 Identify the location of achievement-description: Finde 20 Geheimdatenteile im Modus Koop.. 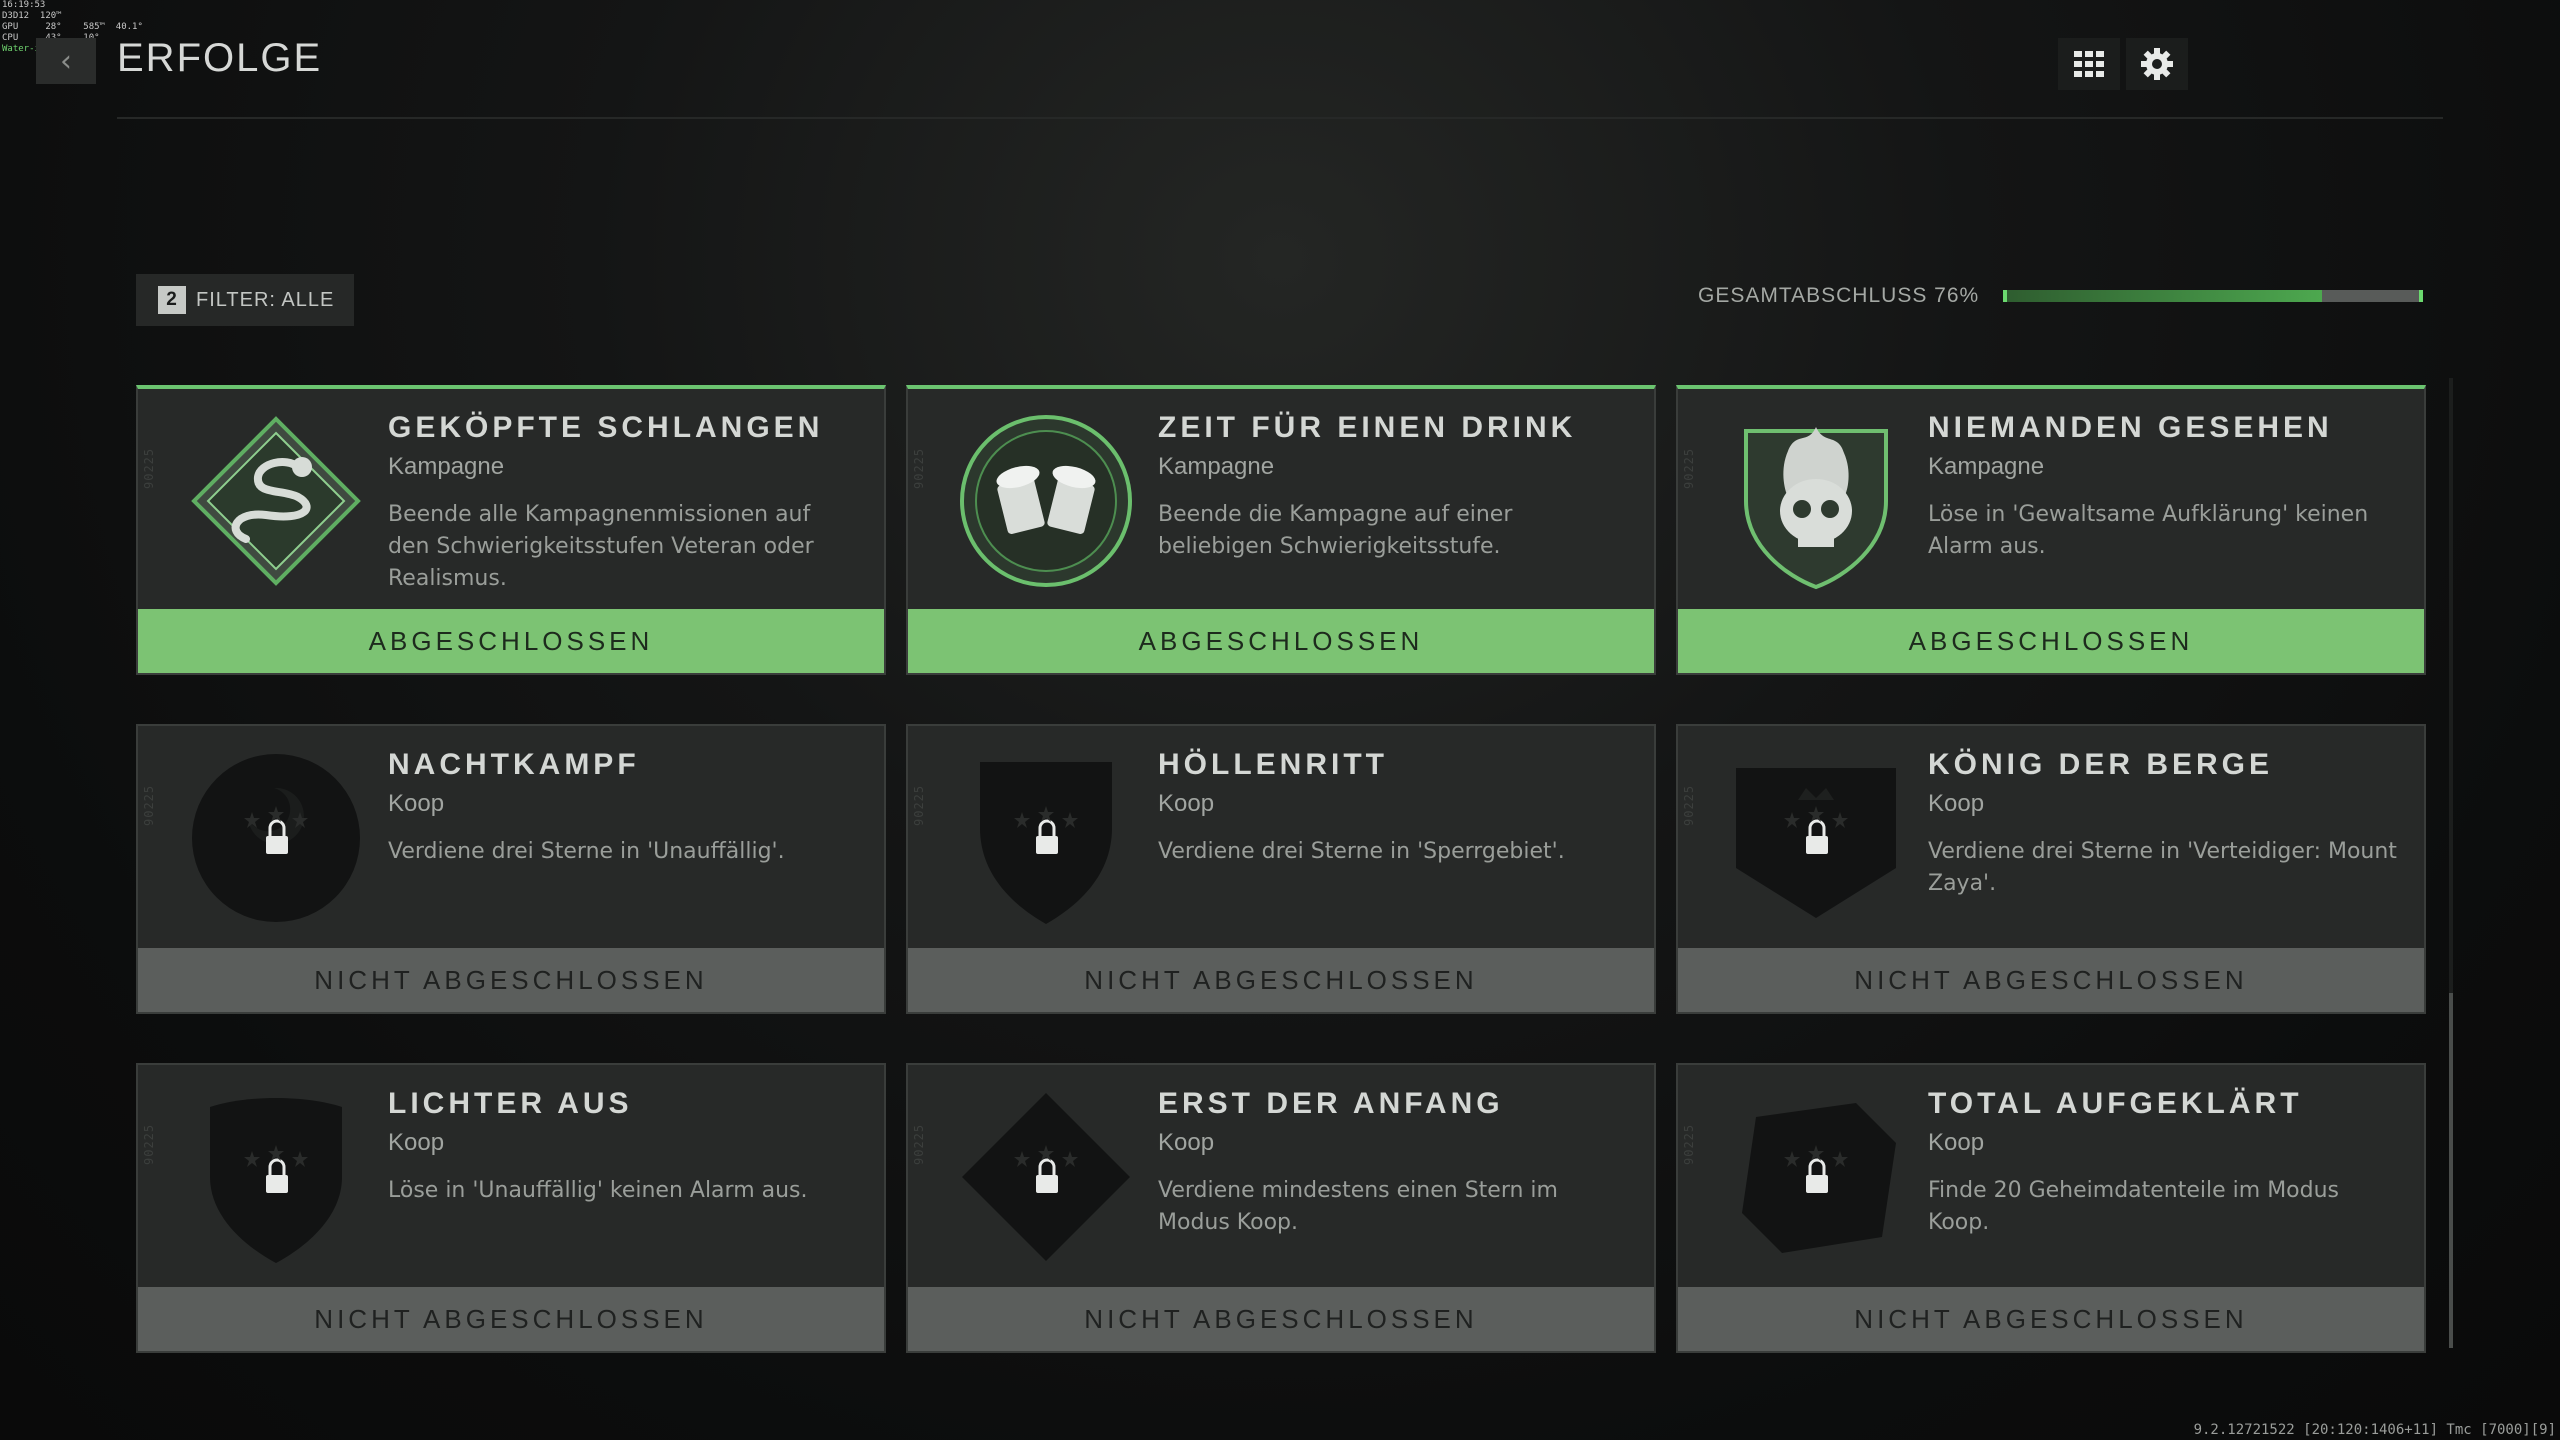
(2134, 1206).